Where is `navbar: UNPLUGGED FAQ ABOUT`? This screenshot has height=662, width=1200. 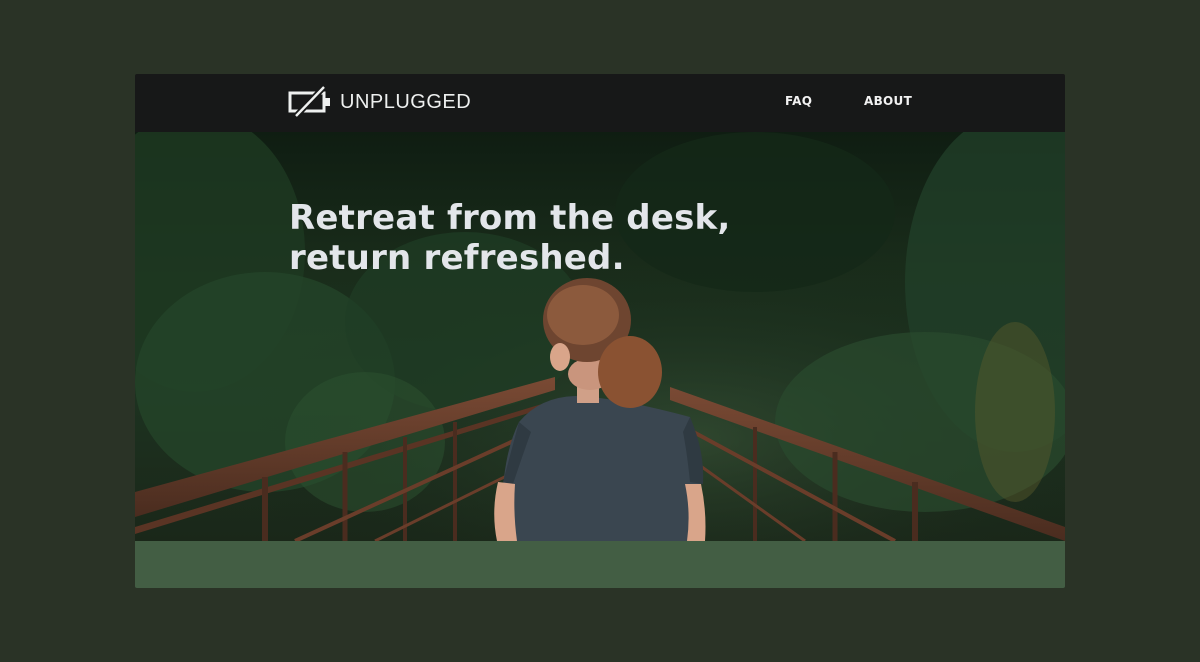 navbar: UNPLUGGED FAQ ABOUT is located at coordinates (600, 103).